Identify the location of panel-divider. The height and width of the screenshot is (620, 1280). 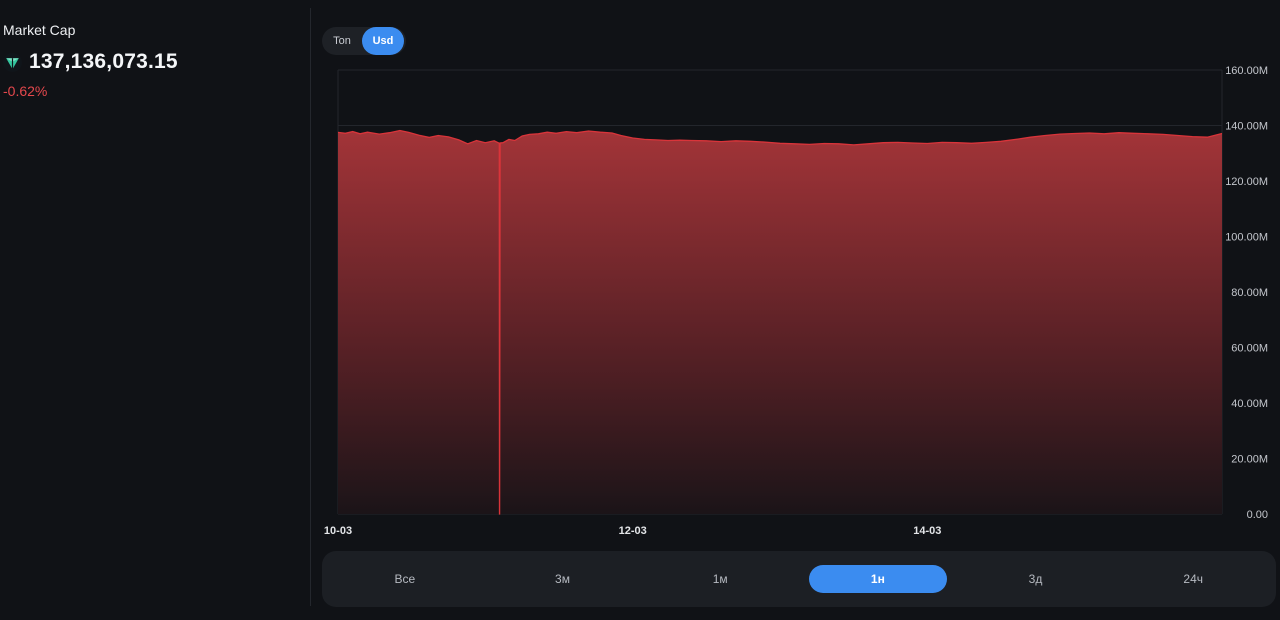
(310, 307).